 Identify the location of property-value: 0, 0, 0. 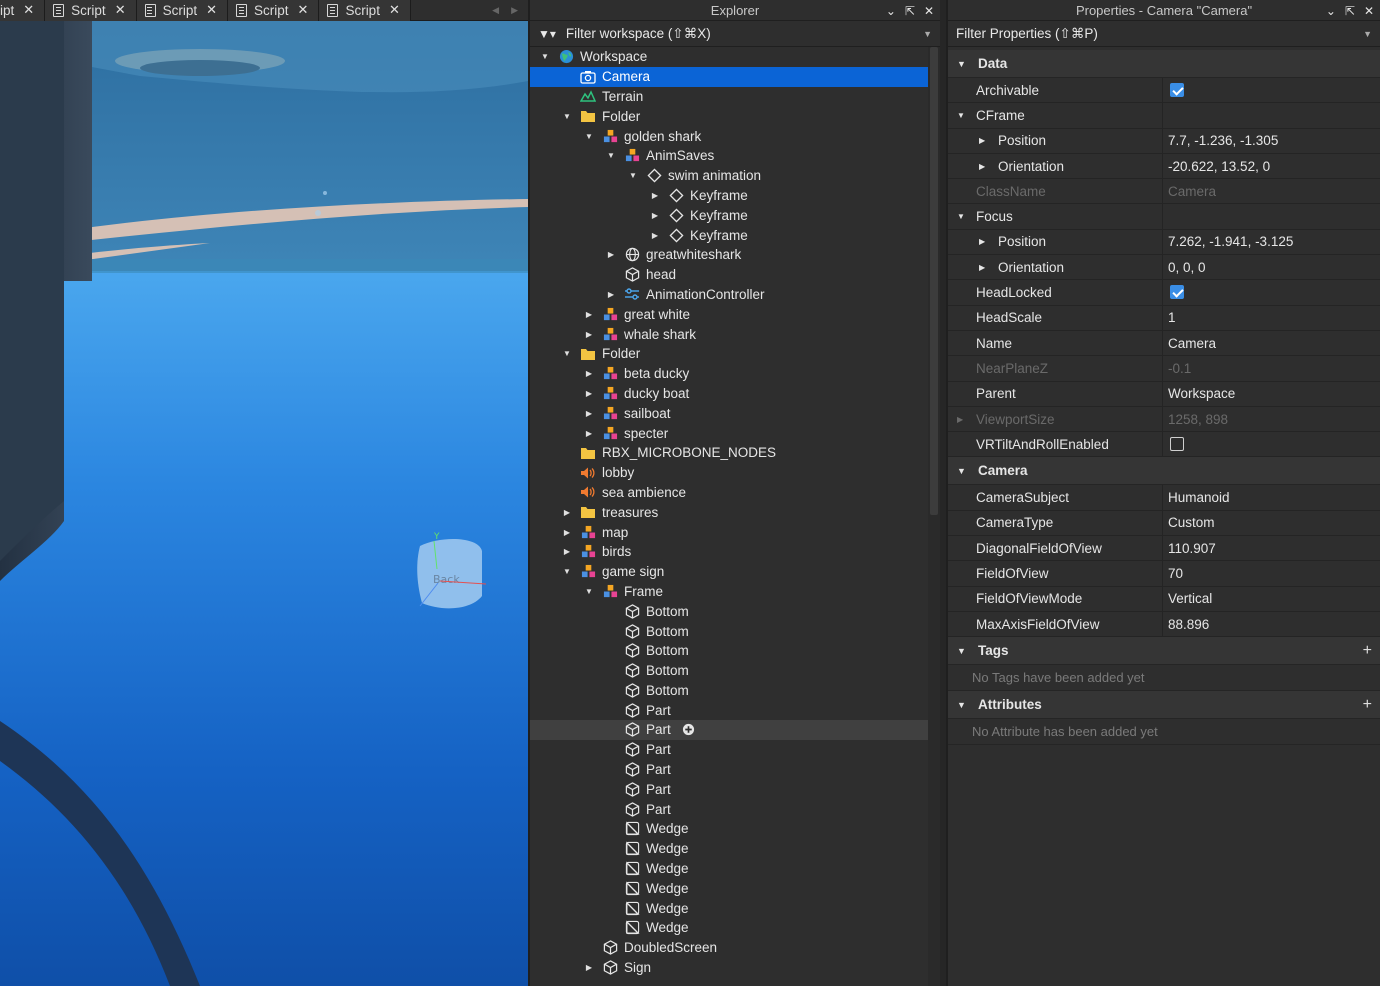
(1187, 267).